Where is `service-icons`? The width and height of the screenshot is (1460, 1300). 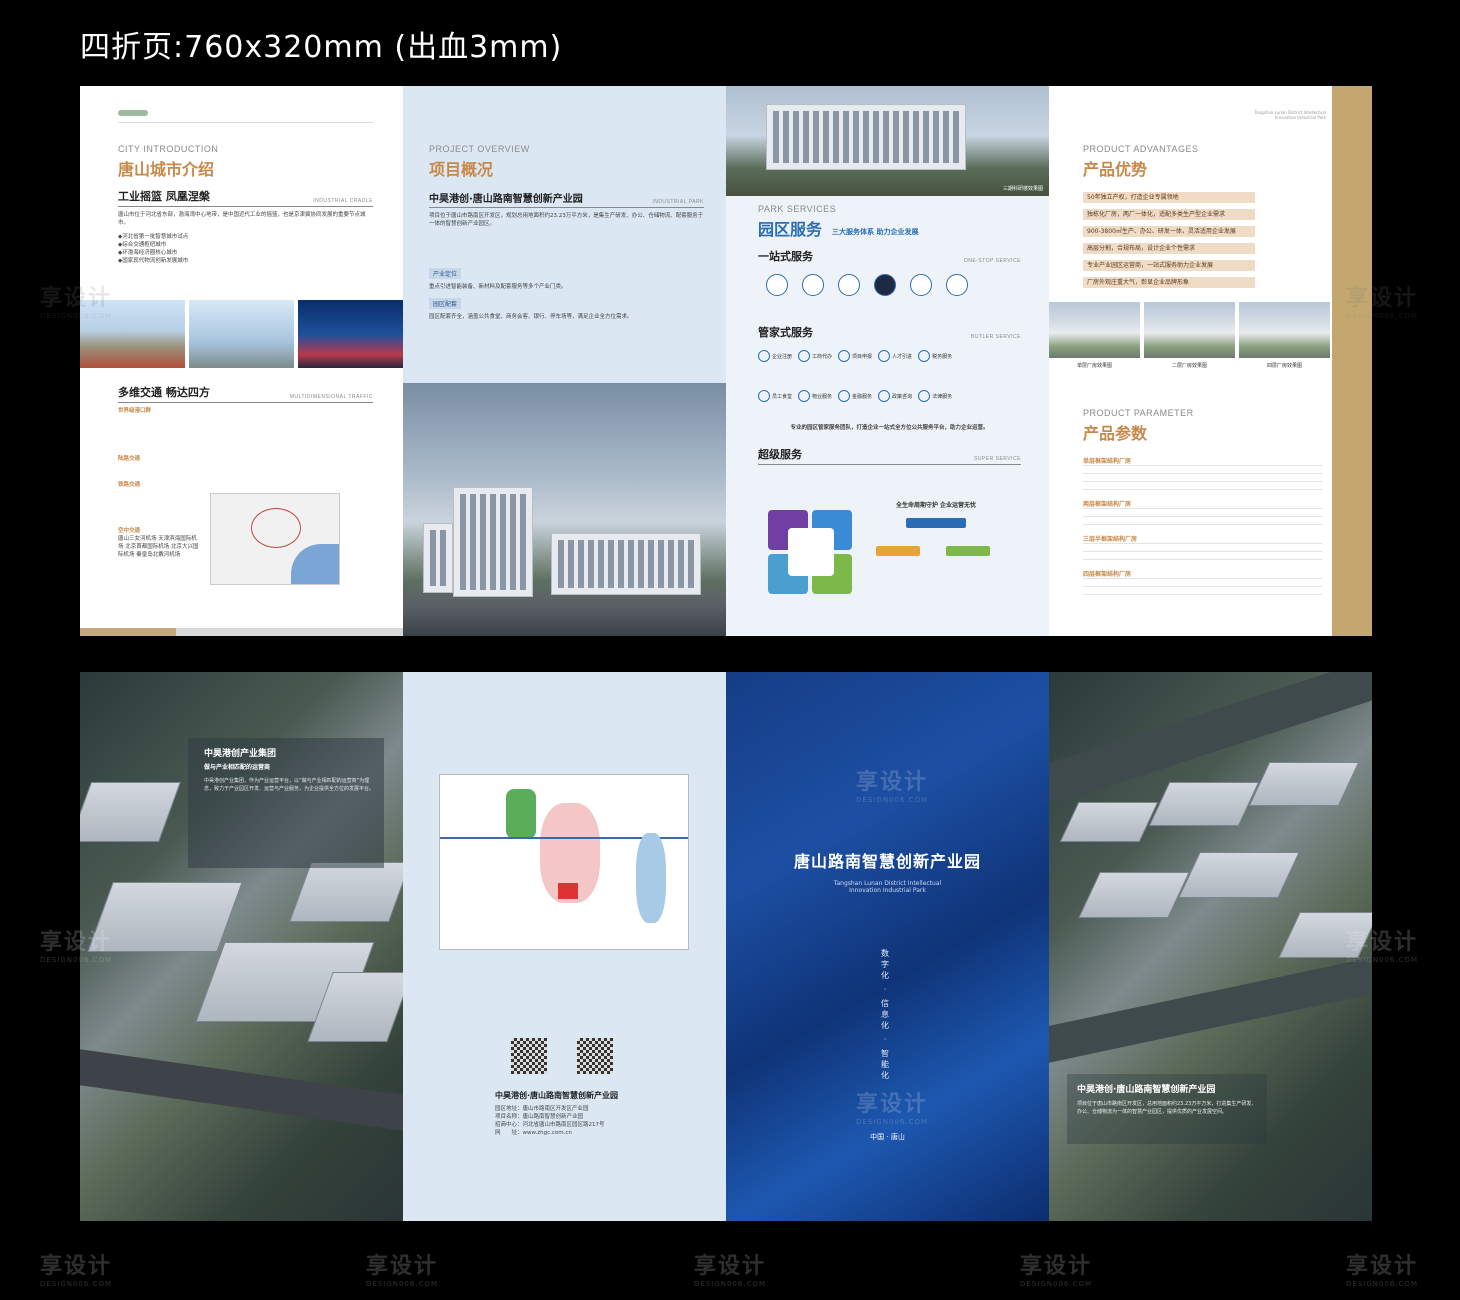 service-icons is located at coordinates (893, 285).